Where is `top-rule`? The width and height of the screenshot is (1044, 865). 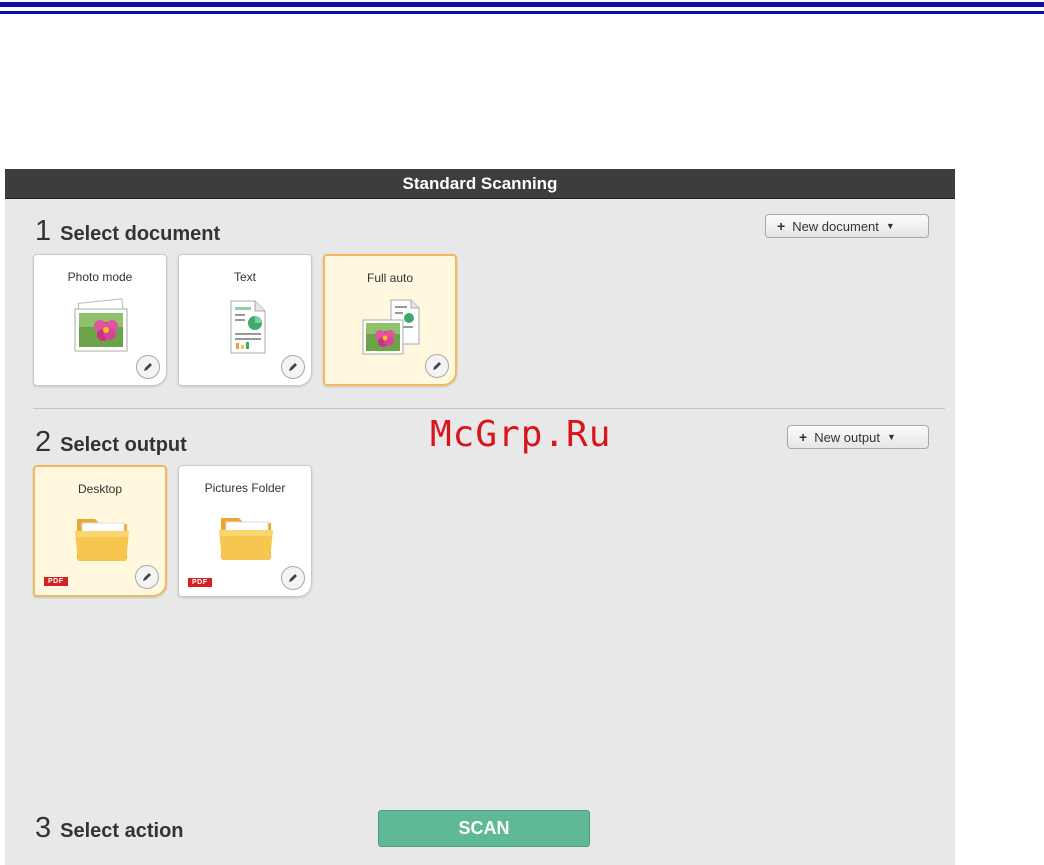
top-rule is located at coordinates (522, 4).